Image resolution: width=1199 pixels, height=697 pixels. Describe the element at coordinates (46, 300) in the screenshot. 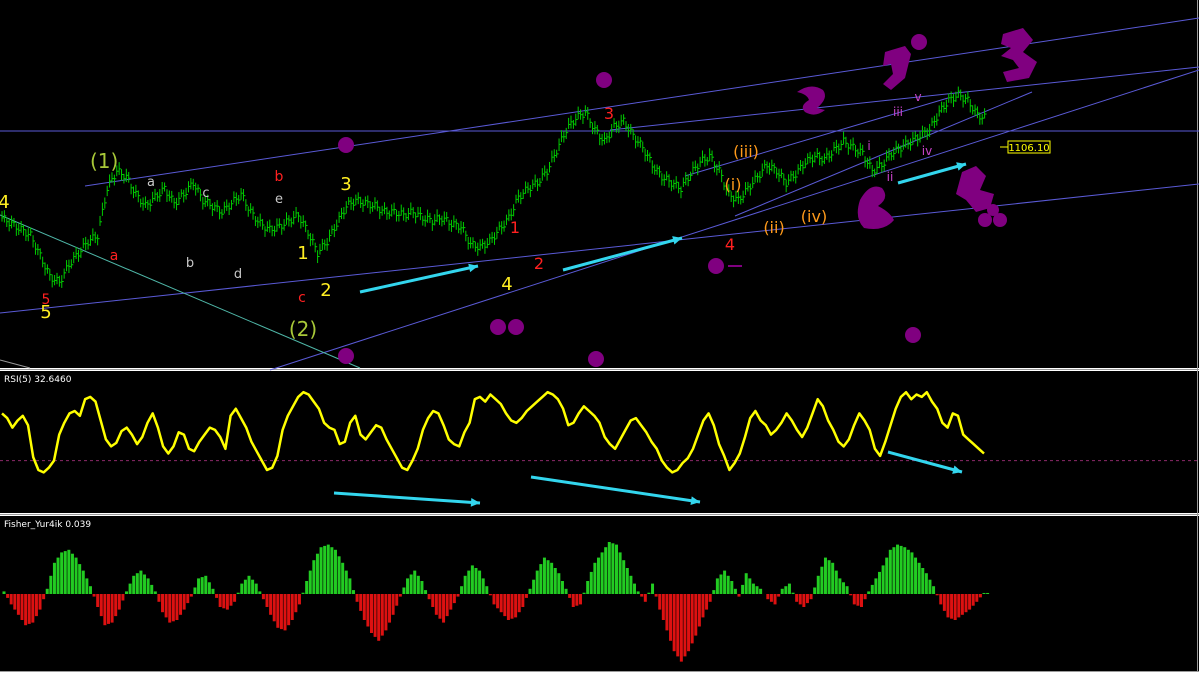

I see `wave-label: 5` at that location.